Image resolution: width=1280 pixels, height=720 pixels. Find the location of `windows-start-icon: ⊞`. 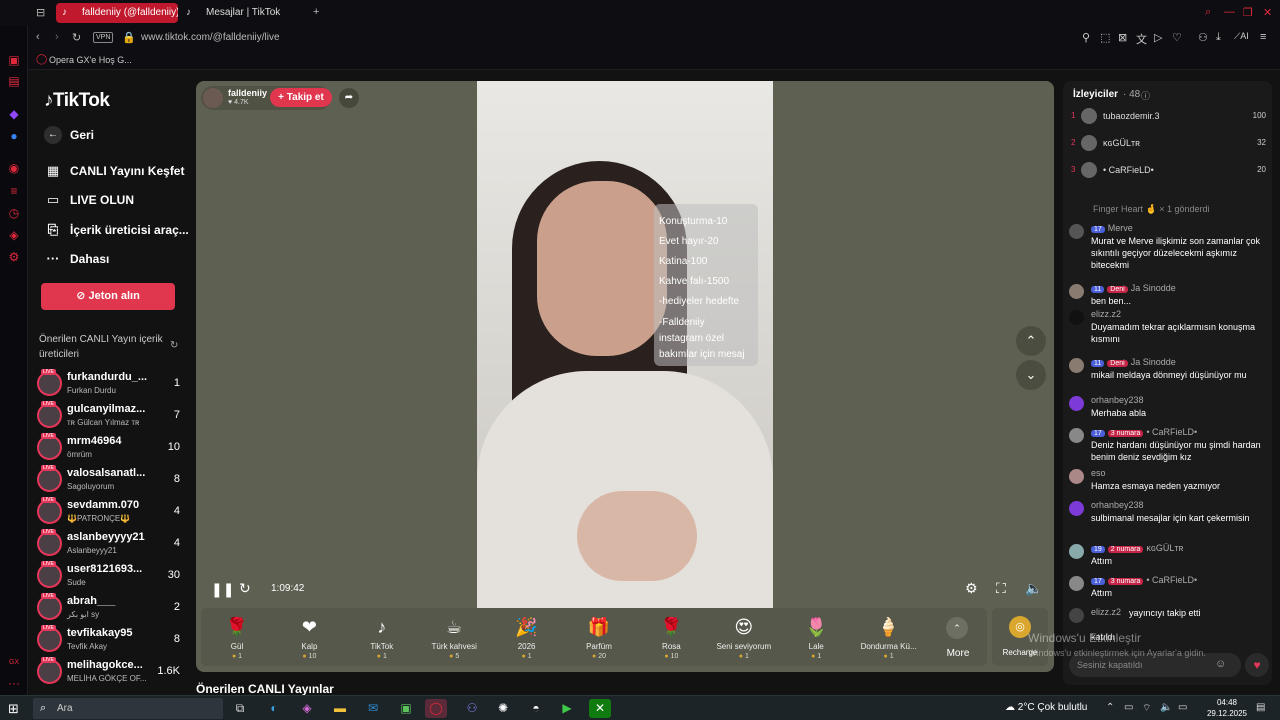

windows-start-icon: ⊞ is located at coordinates (13, 709).